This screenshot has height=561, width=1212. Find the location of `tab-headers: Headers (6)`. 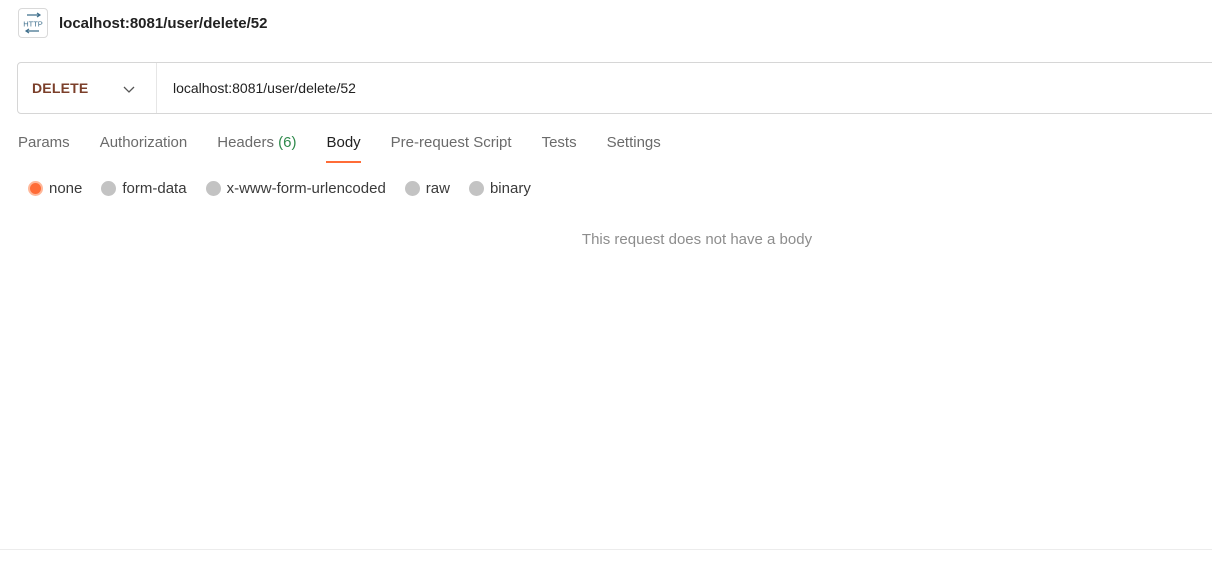

tab-headers: Headers (6) is located at coordinates (256, 146).